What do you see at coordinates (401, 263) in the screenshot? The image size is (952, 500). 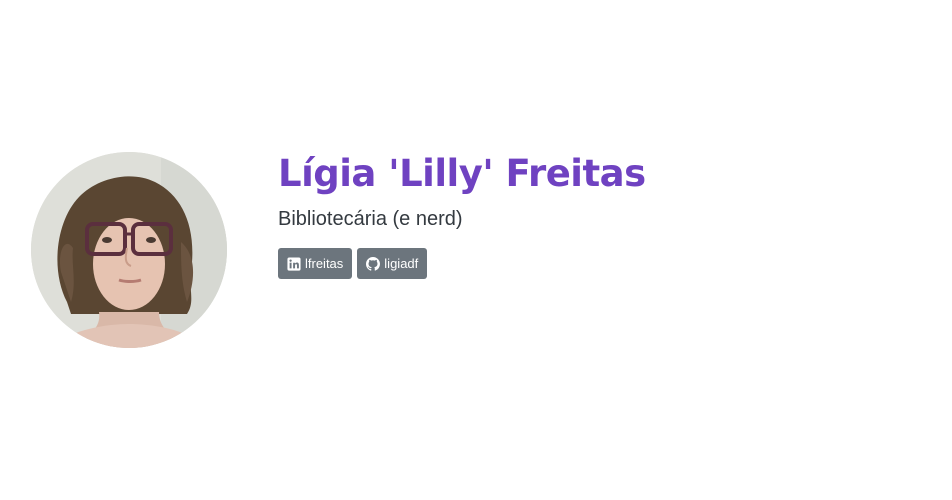 I see `github-label: ligiadf` at bounding box center [401, 263].